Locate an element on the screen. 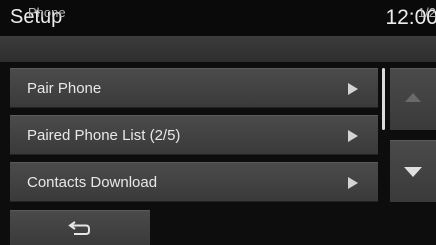 The image size is (436, 245). menu-item-label: Pair Phone is located at coordinates (64, 88).